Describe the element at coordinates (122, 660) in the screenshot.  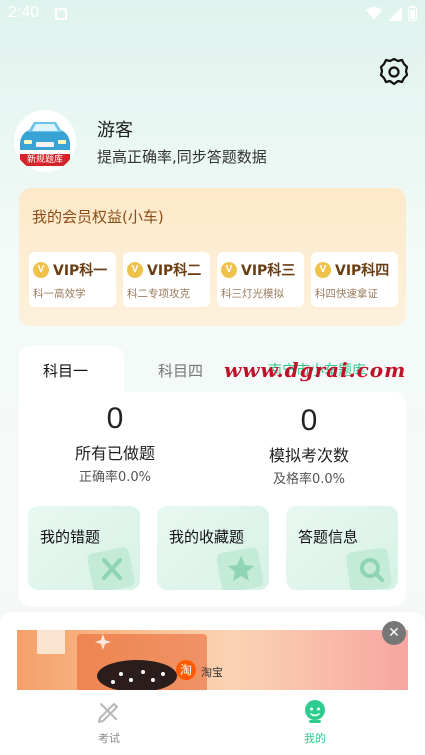
I see `ad-banner-art` at that location.